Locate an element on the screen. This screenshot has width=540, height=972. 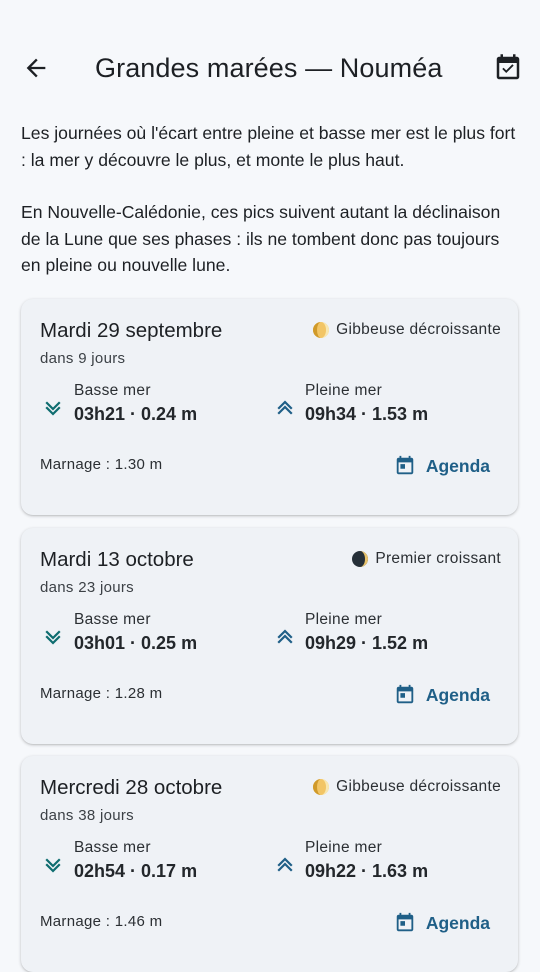
high-tide-value: 09h22 · 1.63 m is located at coordinates (367, 871).